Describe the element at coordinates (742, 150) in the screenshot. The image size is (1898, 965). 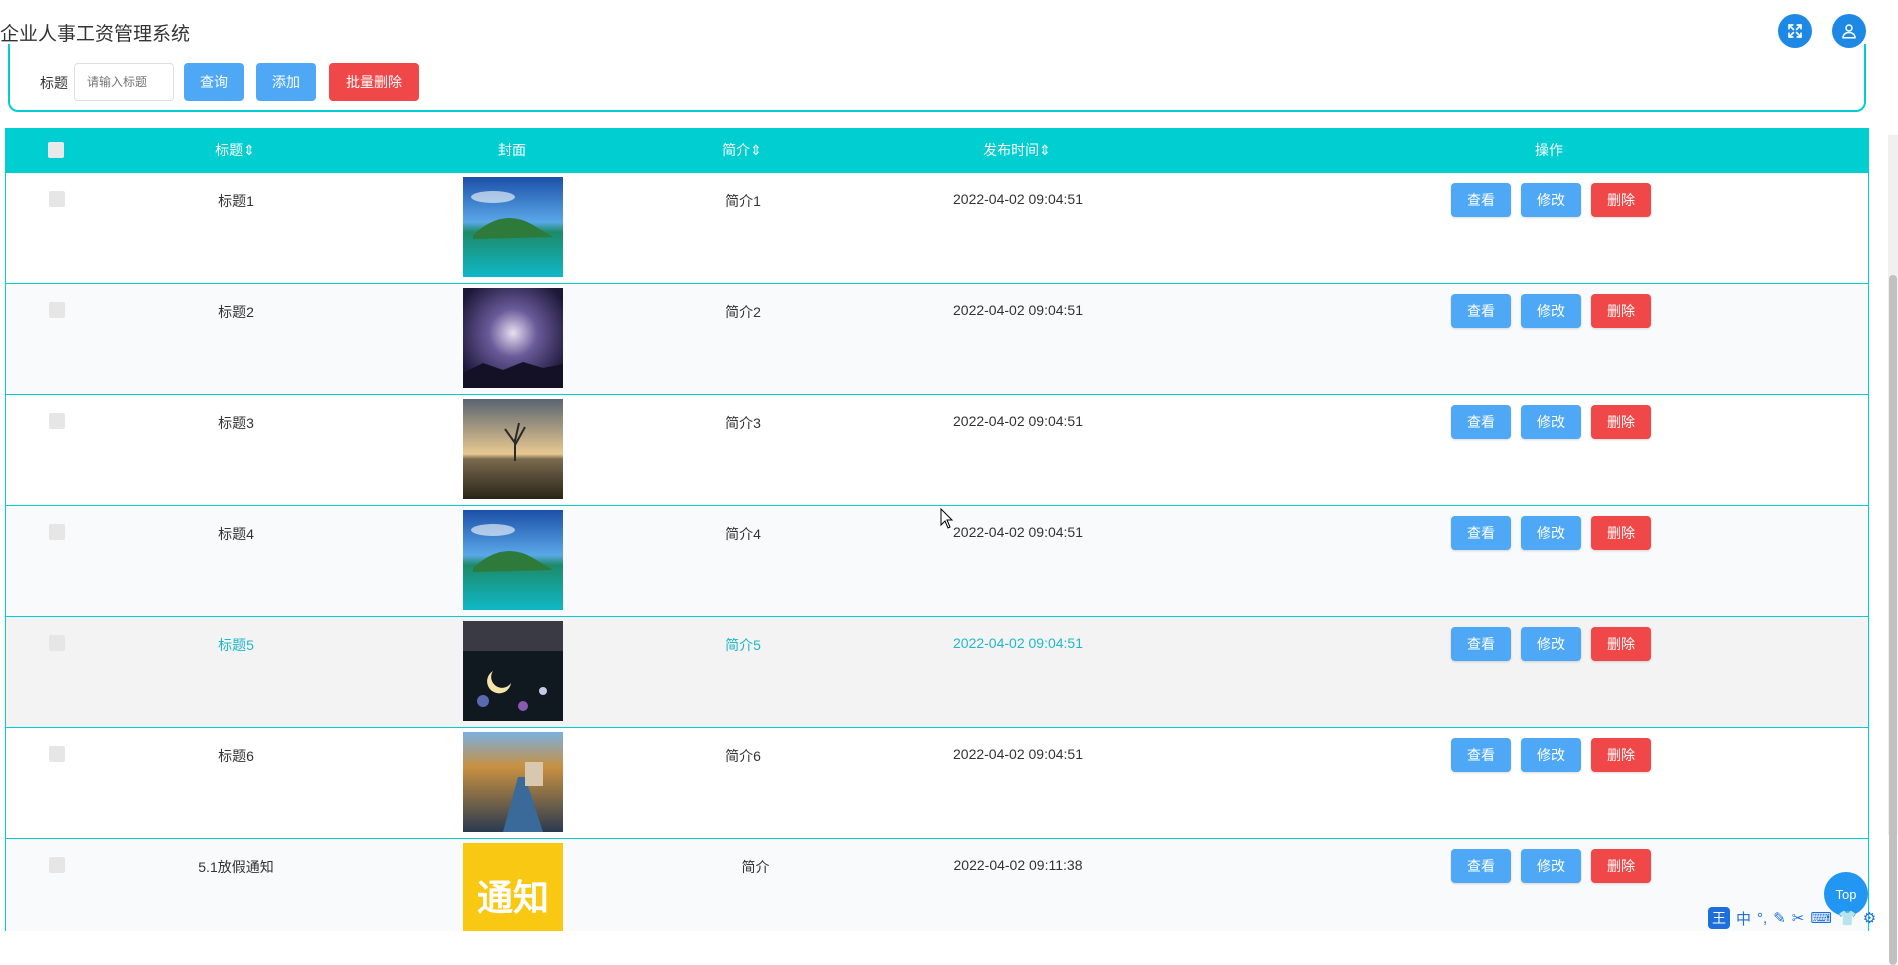
I see `column-header-intro: 简介⇕` at that location.